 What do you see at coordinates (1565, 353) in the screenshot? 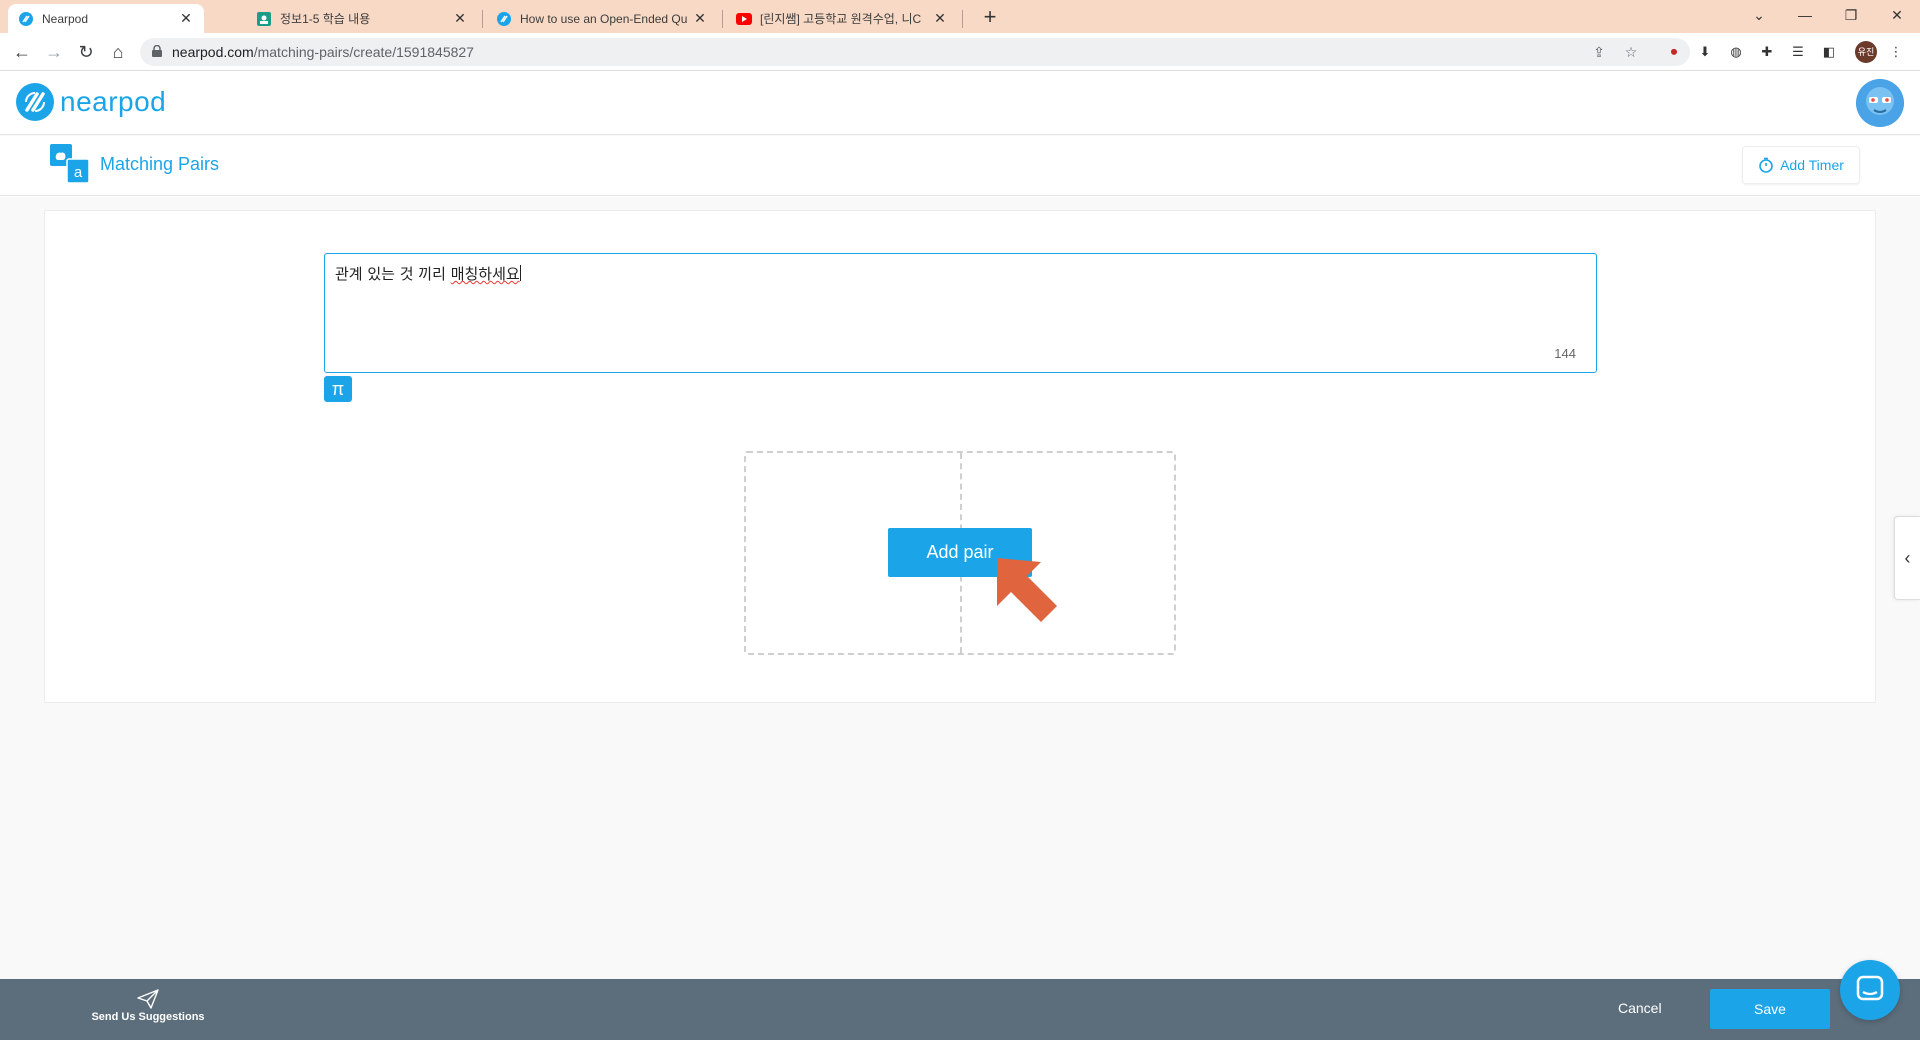
I see `character-count: 144` at bounding box center [1565, 353].